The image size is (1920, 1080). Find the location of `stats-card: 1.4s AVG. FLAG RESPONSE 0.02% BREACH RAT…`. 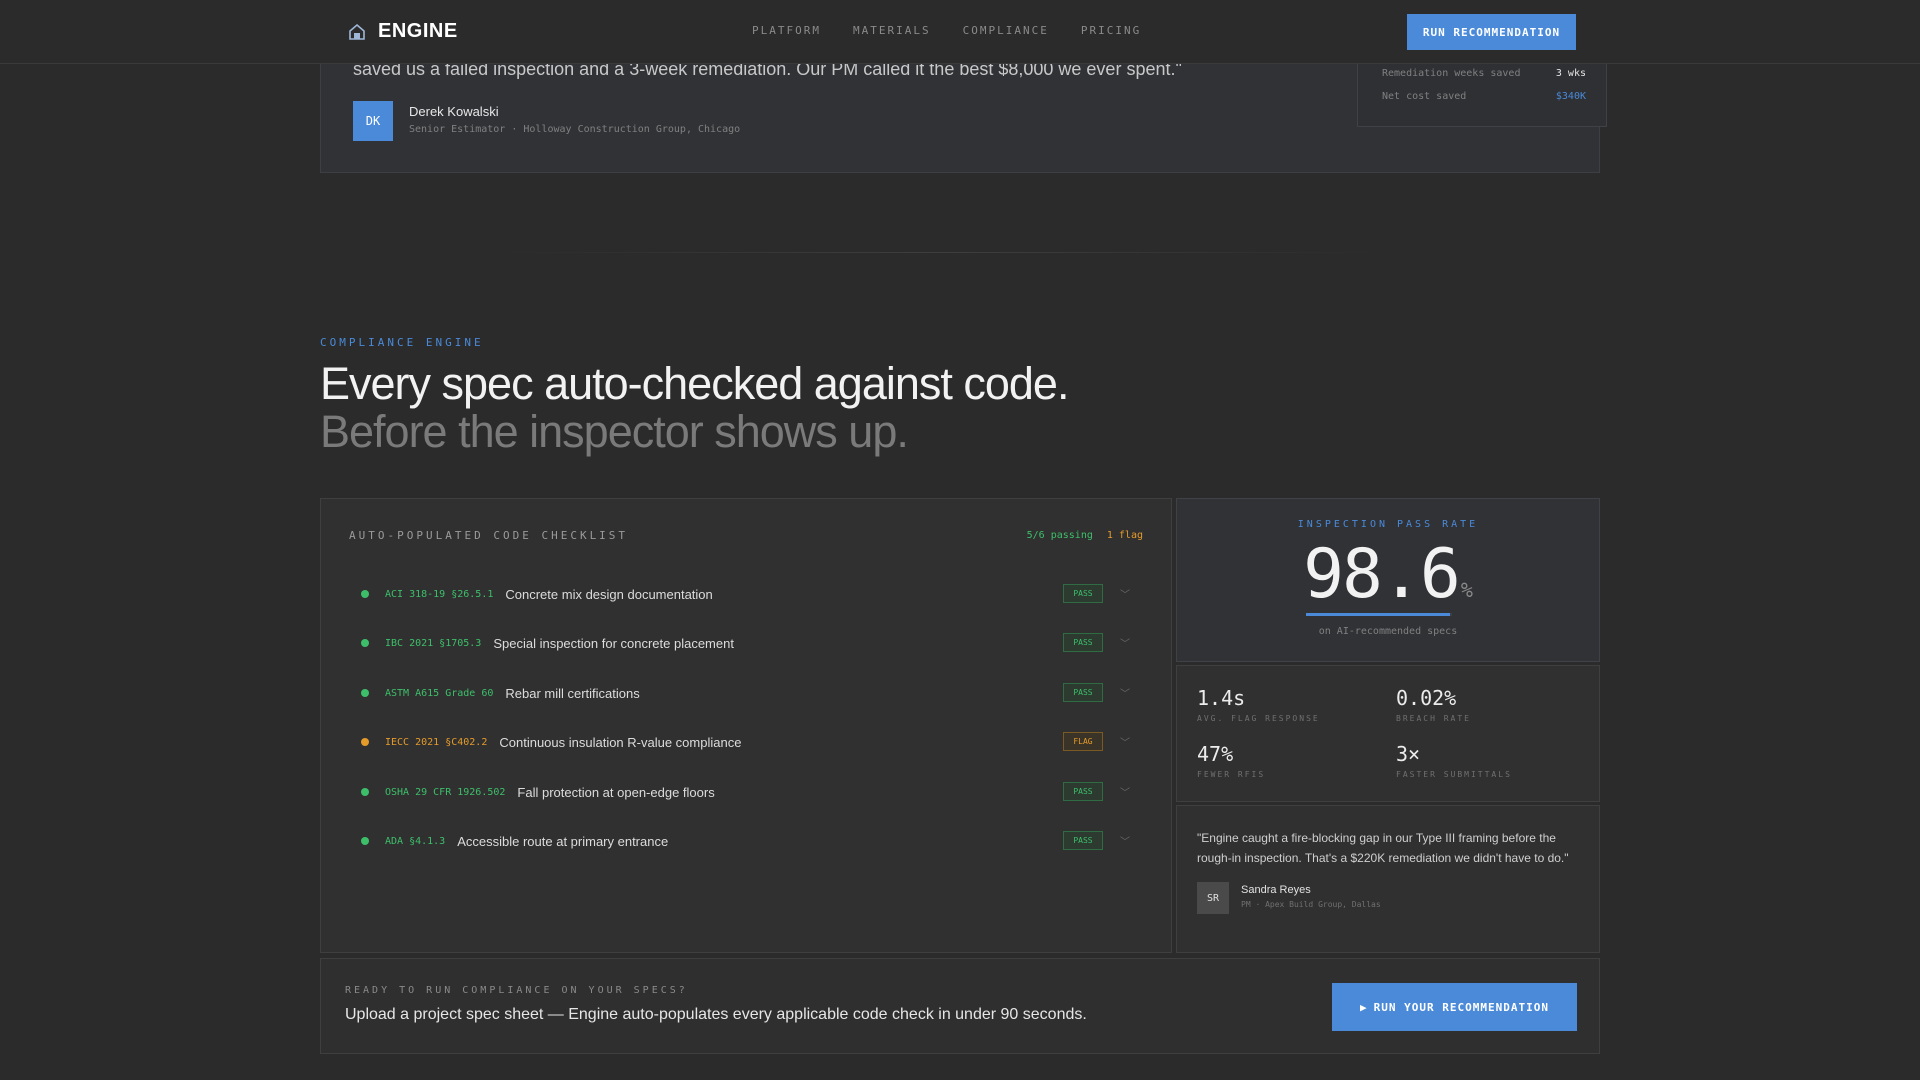

stats-card: 1.4s AVG. FLAG RESPONSE 0.02% BREACH RAT… is located at coordinates (1388, 733).